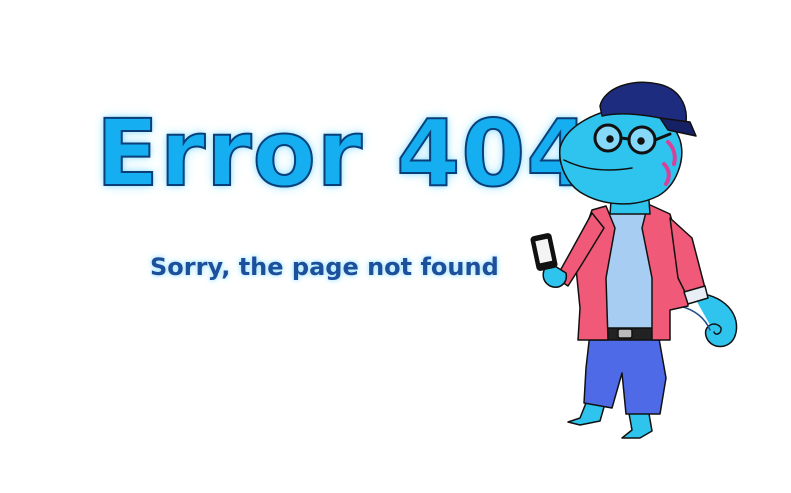 The width and height of the screenshot is (791, 493). Describe the element at coordinates (343, 153) in the screenshot. I see `error-title: Error 404` at that location.